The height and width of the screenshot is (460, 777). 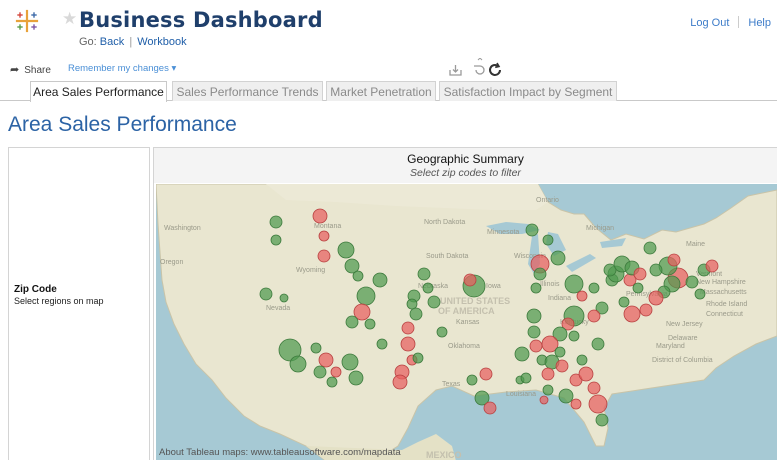 I want to click on tableau-logo-icon, so click(x=27, y=21).